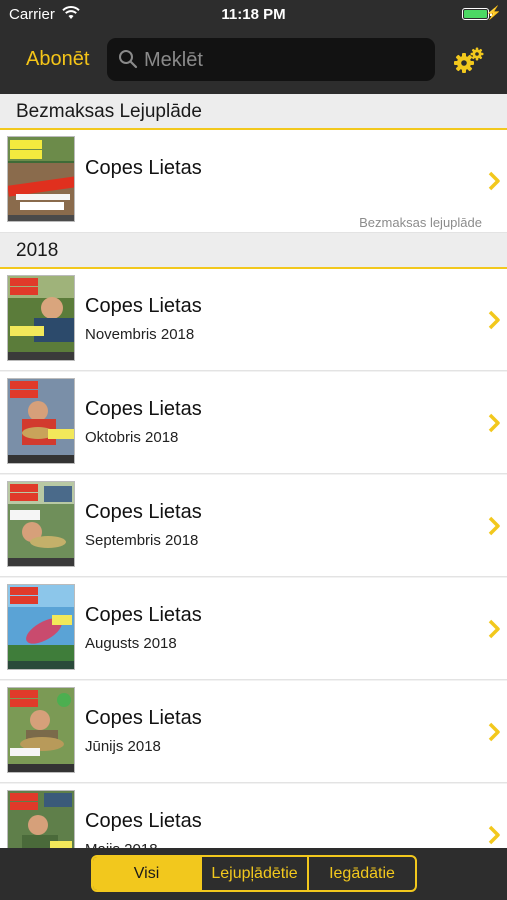  I want to click on status-bar: Carrier 11:18 PM ⚡, so click(253, 14).